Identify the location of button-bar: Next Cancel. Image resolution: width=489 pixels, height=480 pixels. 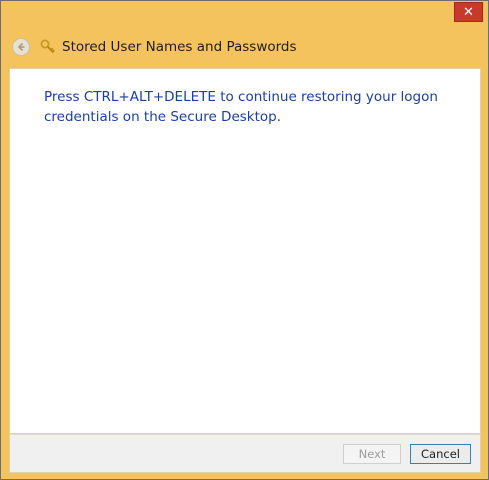
(245, 453).